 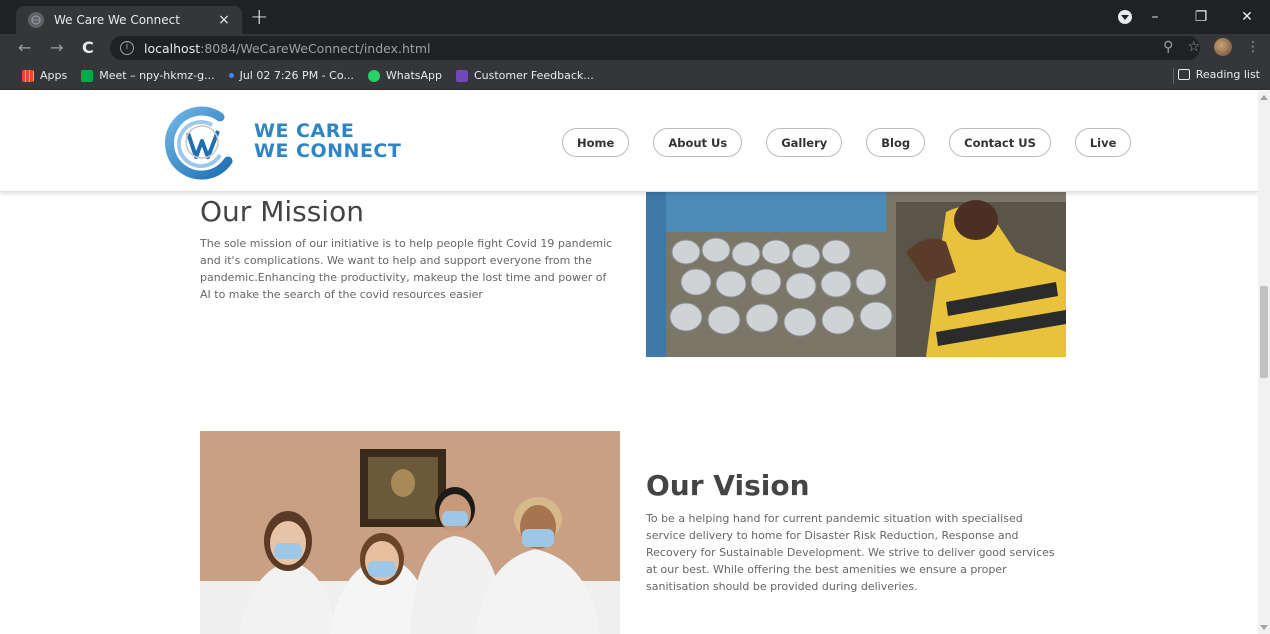 What do you see at coordinates (56, 47) in the screenshot?
I see `forward-arrow-icon: →` at bounding box center [56, 47].